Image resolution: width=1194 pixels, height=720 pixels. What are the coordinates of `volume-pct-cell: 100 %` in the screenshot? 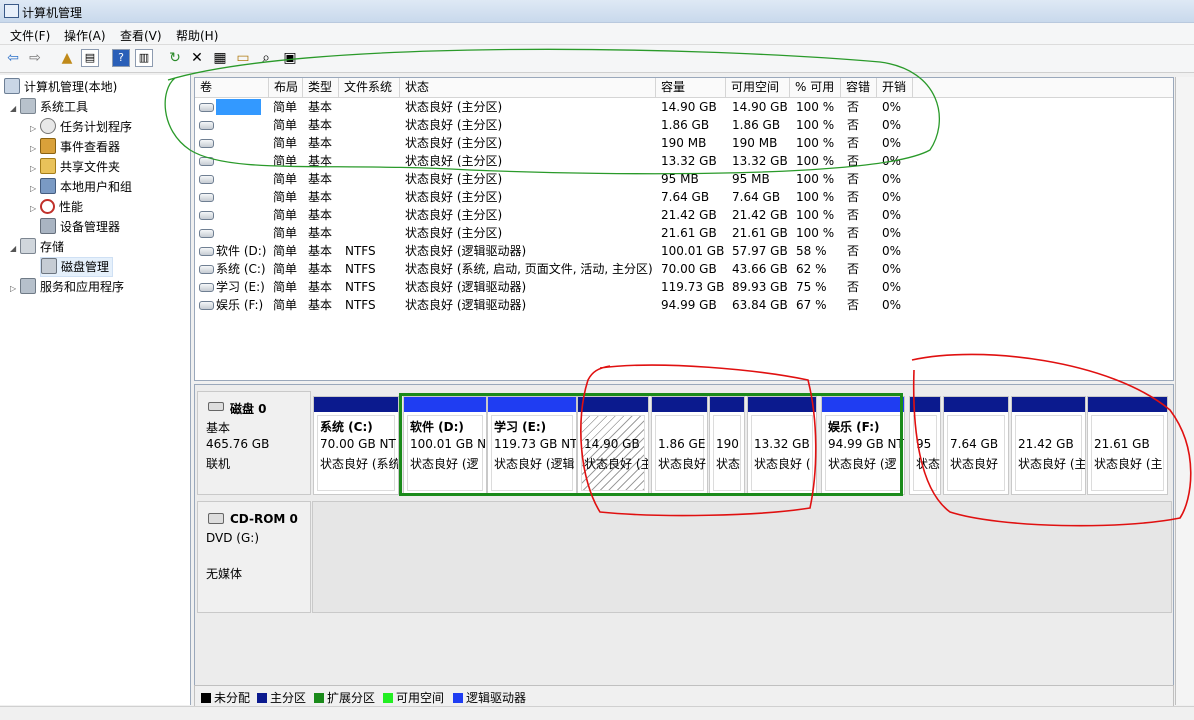 It's located at (815, 179).